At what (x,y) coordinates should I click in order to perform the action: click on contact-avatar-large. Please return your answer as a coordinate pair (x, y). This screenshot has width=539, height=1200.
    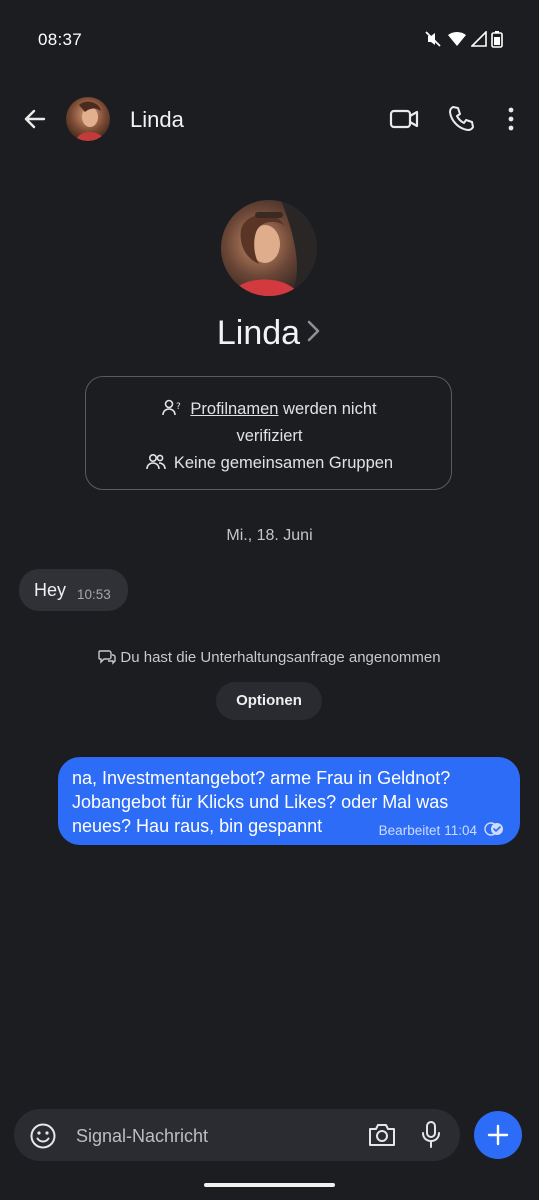
    Looking at the image, I should click on (269, 248).